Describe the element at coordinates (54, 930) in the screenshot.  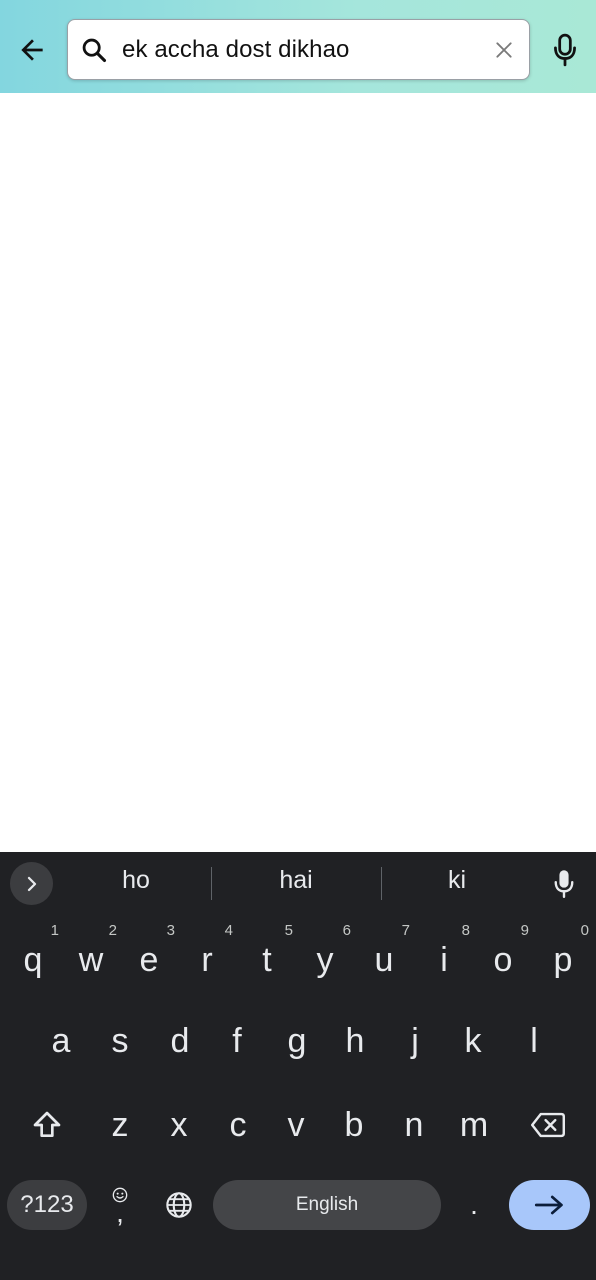
I see `key-hint: 1` at that location.